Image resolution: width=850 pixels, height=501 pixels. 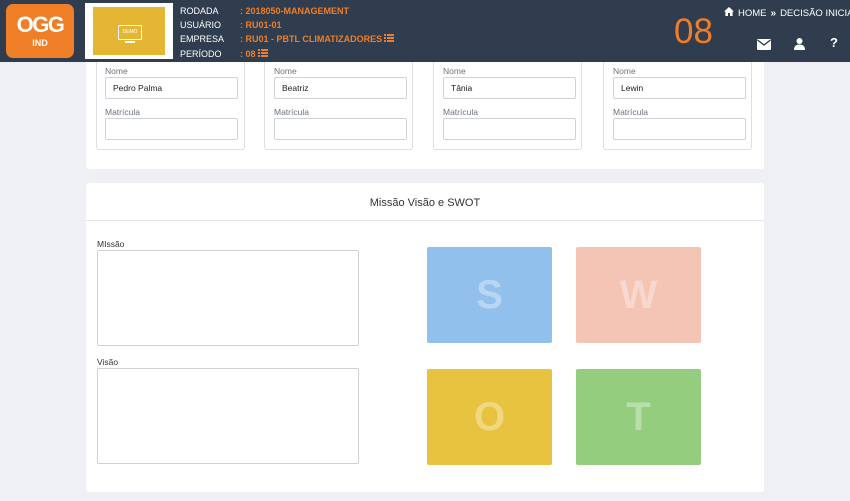 What do you see at coordinates (693, 31) in the screenshot?
I see `current-period-number: 08` at bounding box center [693, 31].